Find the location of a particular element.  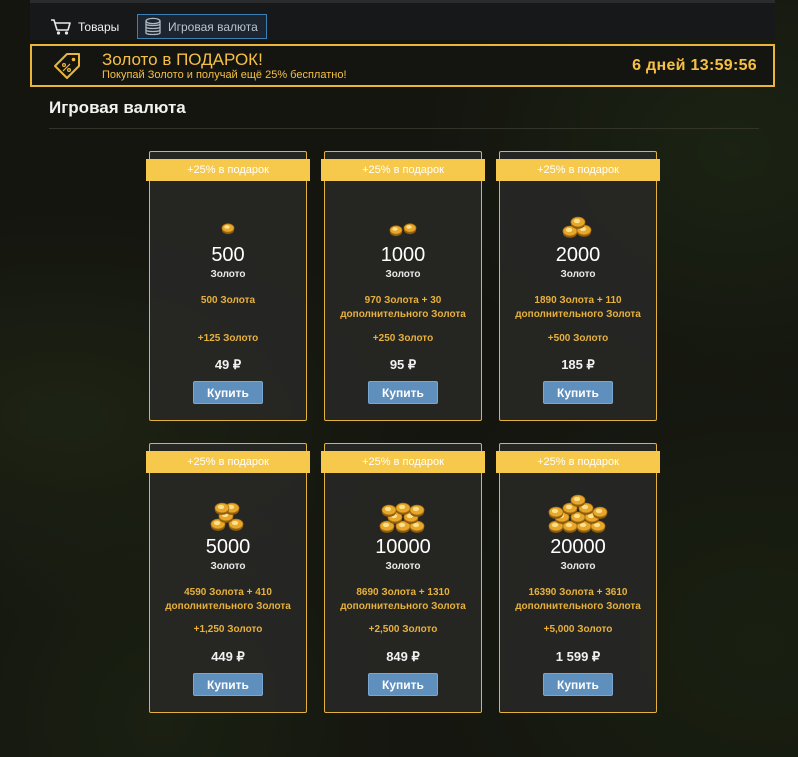

tab-game-currency: Игровая валюта is located at coordinates (202, 26).